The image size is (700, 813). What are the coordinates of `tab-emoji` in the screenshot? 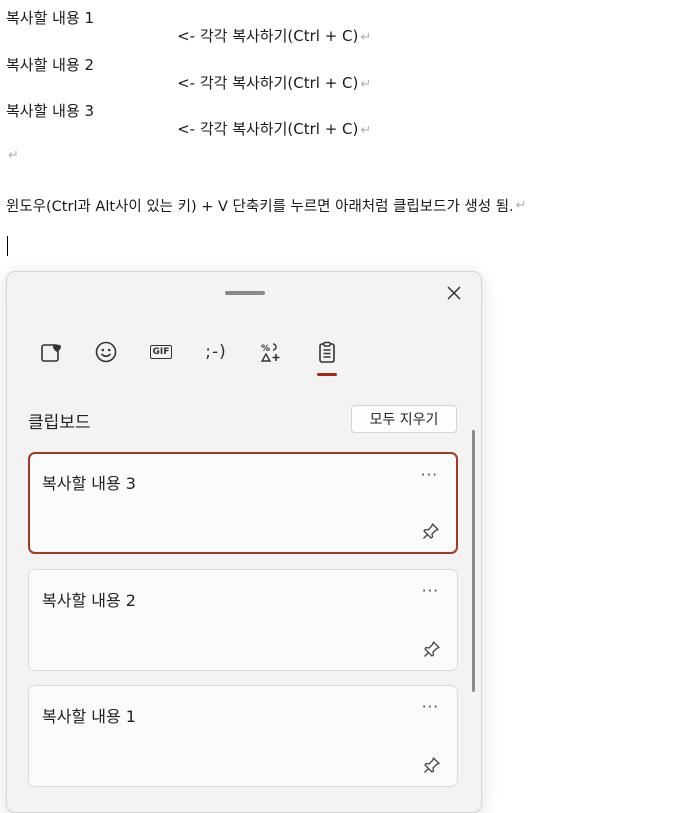 It's located at (106, 352).